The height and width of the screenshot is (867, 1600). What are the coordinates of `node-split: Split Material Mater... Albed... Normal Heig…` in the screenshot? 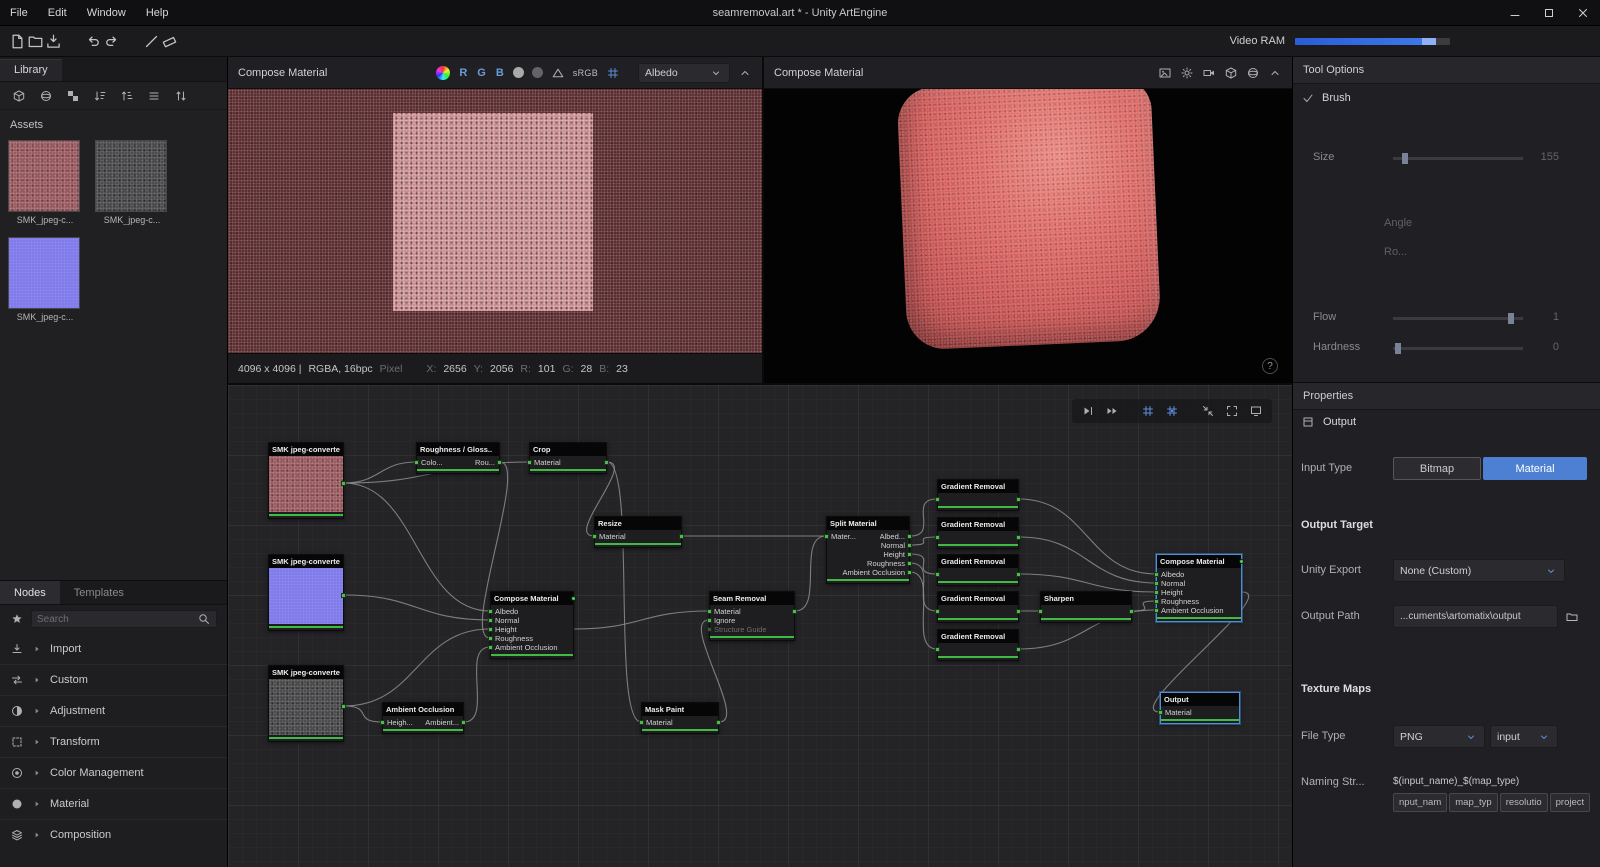 It's located at (868, 550).